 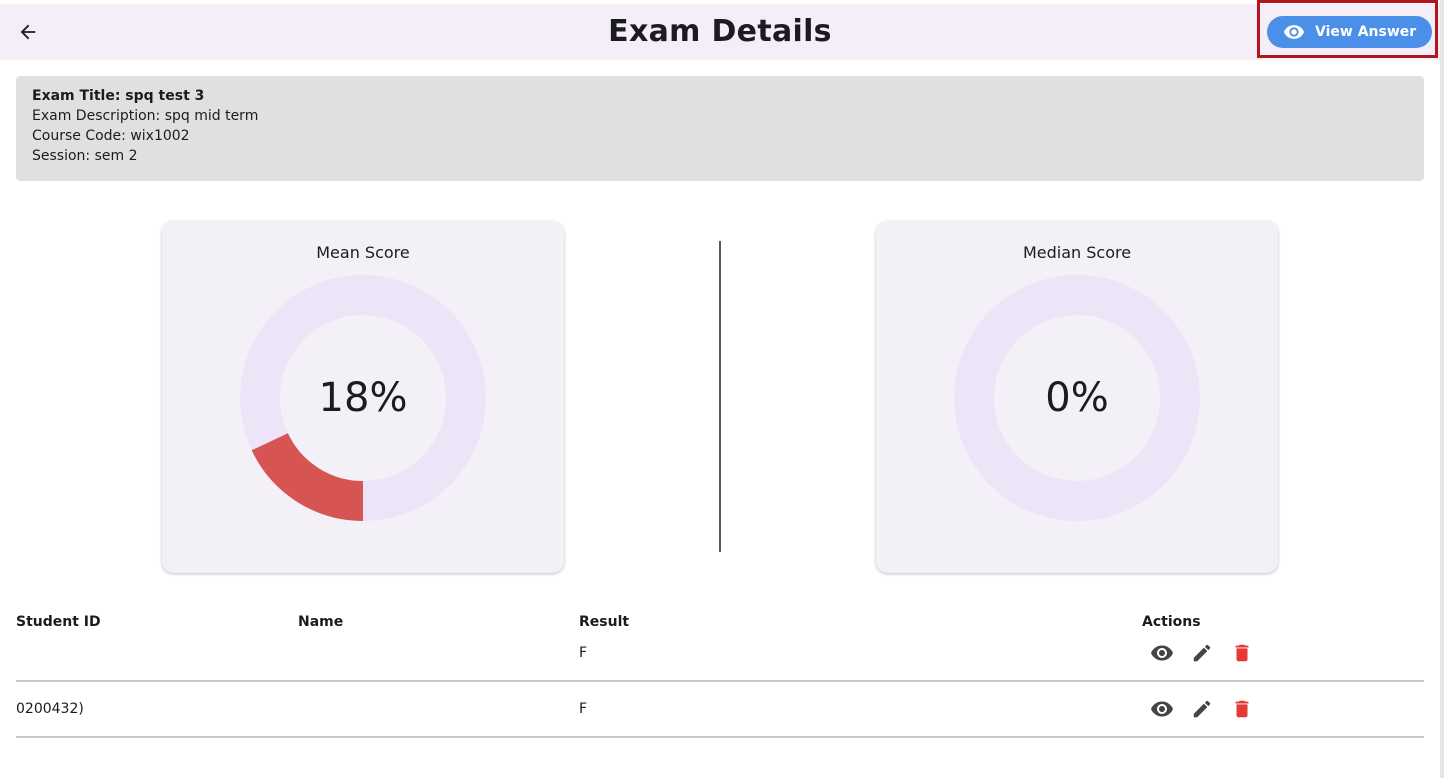 I want to click on course-code: Course Code: wix1002, so click(x=111, y=136).